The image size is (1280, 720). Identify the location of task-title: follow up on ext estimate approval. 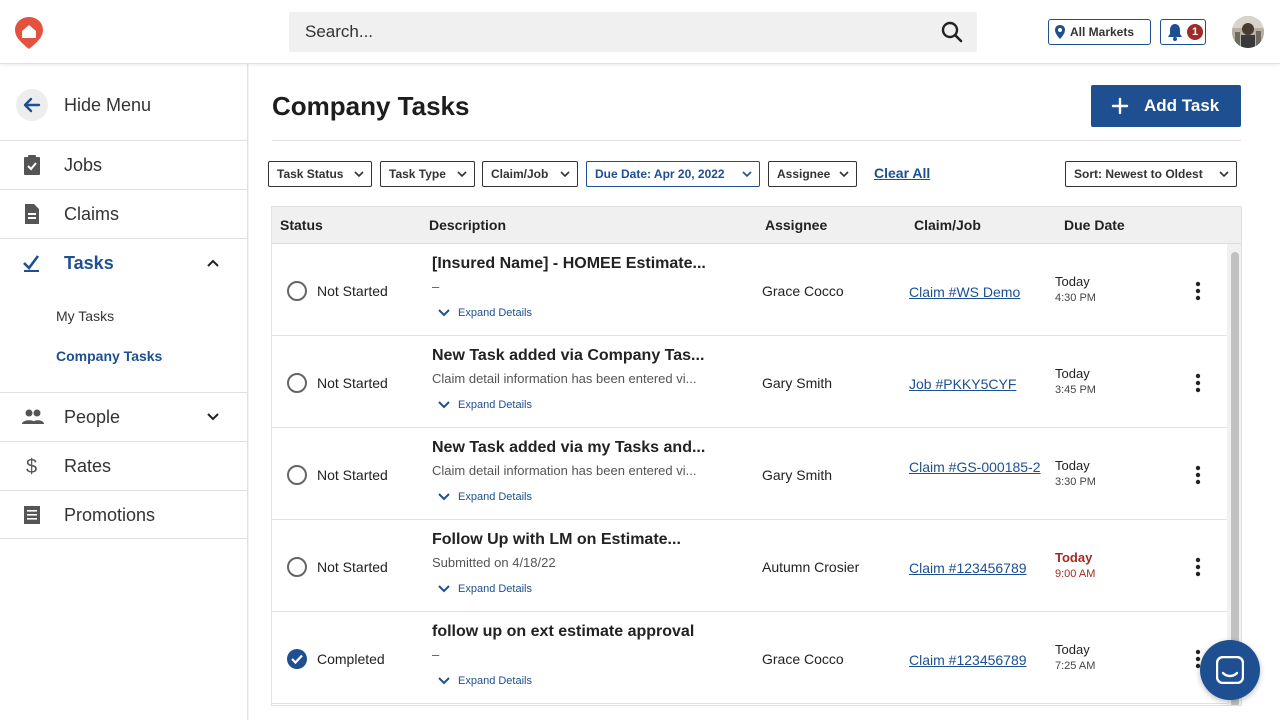
(592, 632).